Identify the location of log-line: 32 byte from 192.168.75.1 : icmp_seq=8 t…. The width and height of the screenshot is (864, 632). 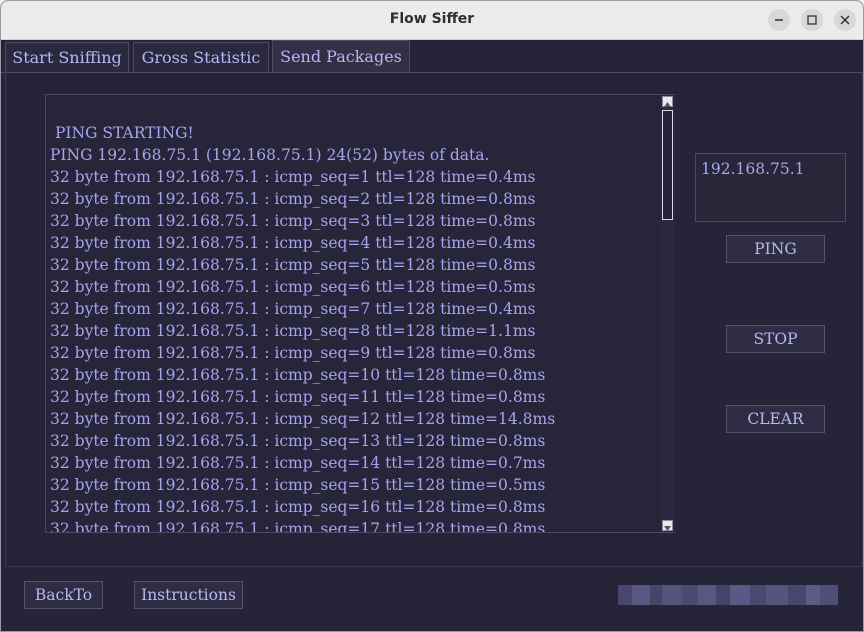
(293, 331).